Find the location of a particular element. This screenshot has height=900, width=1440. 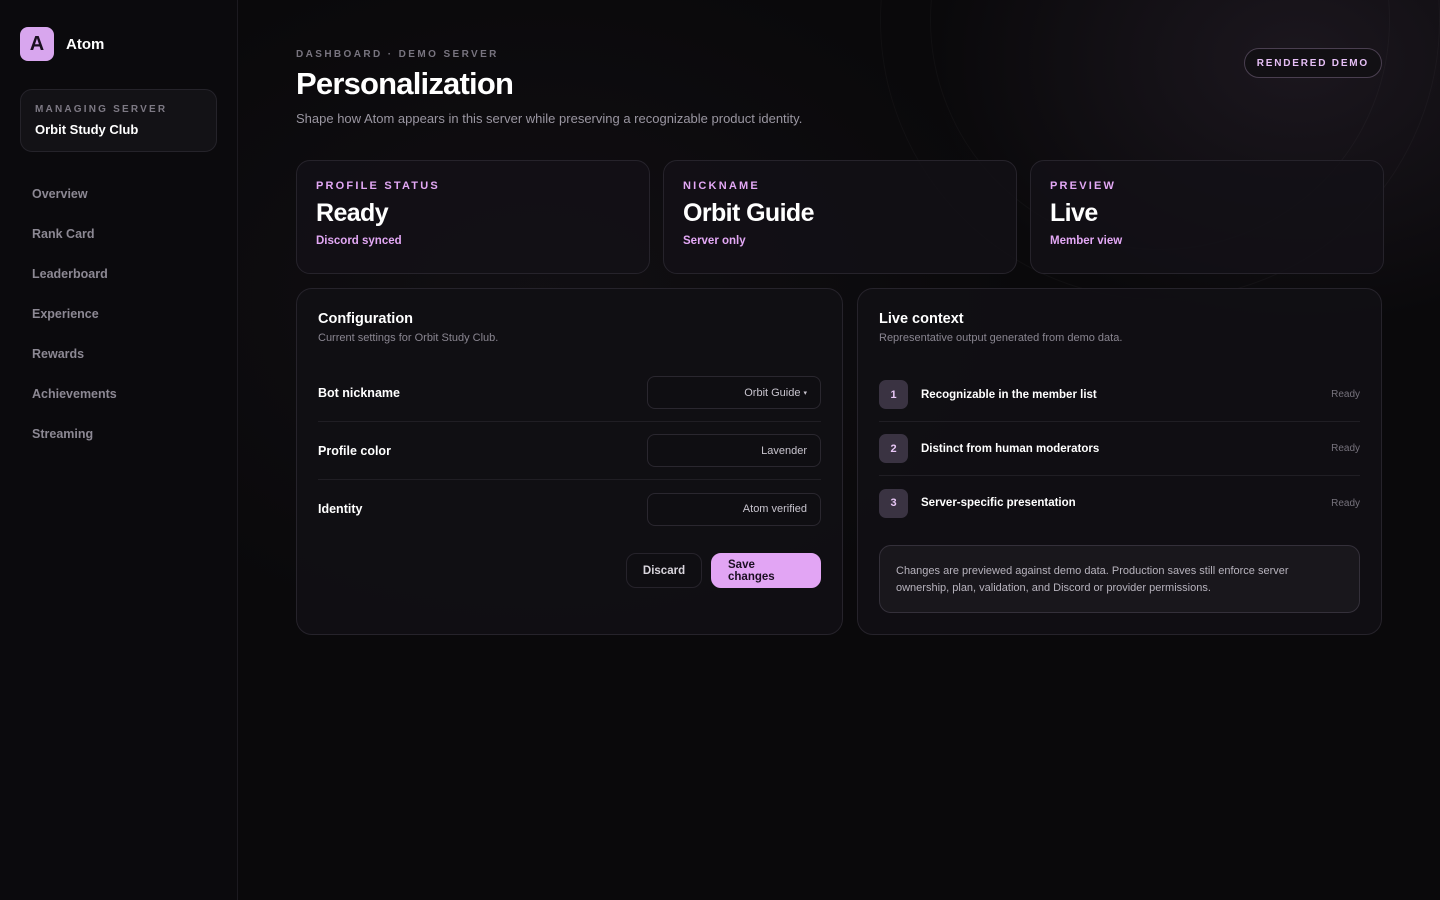

list-item-text: Recognizable in the member list is located at coordinates (1009, 394).